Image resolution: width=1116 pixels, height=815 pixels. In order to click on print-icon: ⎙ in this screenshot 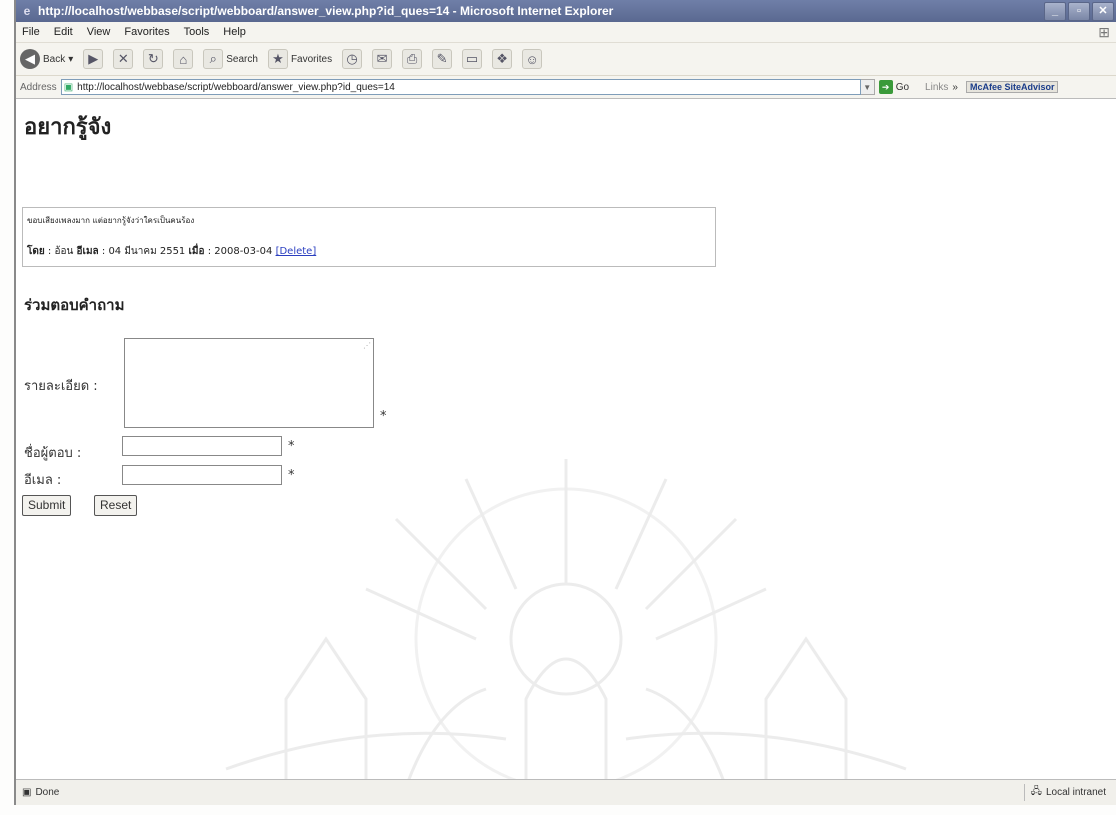, I will do `click(412, 59)`.